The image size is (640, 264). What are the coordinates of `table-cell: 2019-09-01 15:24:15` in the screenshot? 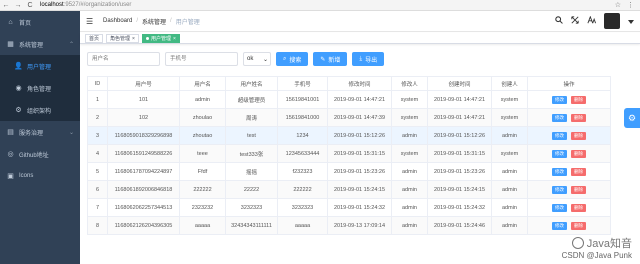 It's located at (459, 189).